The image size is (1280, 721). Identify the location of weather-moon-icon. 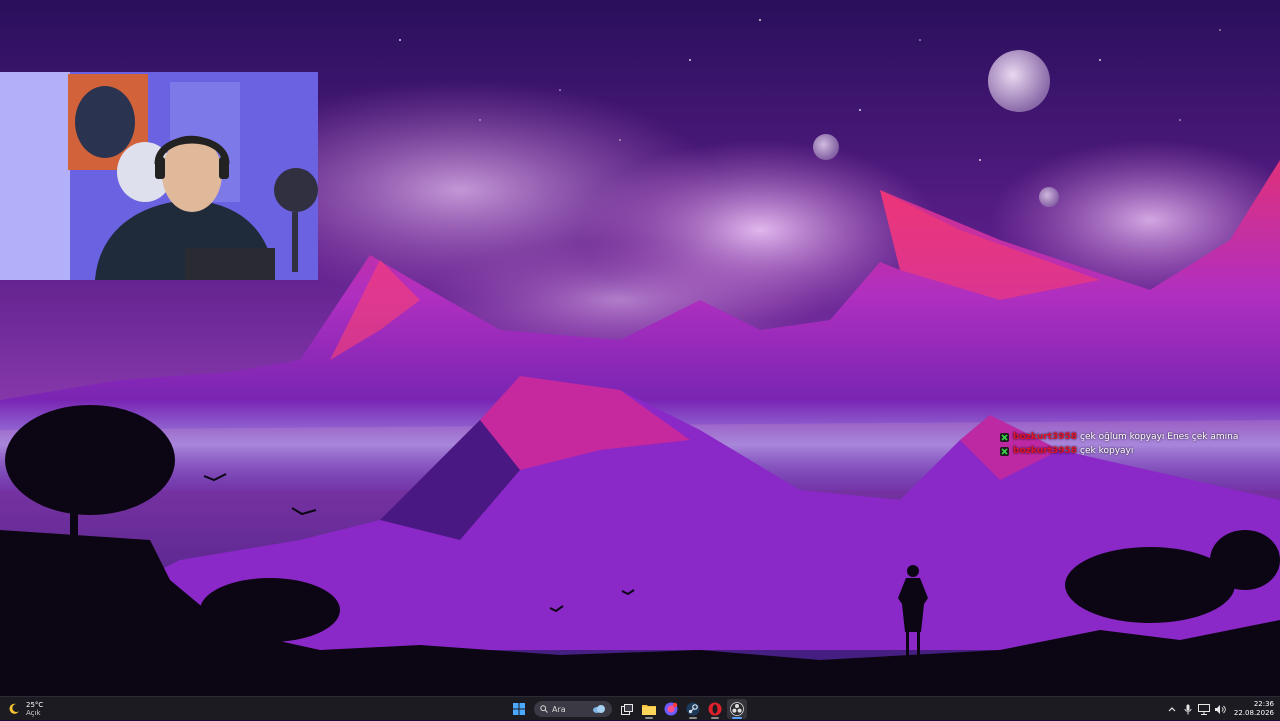
(14, 709).